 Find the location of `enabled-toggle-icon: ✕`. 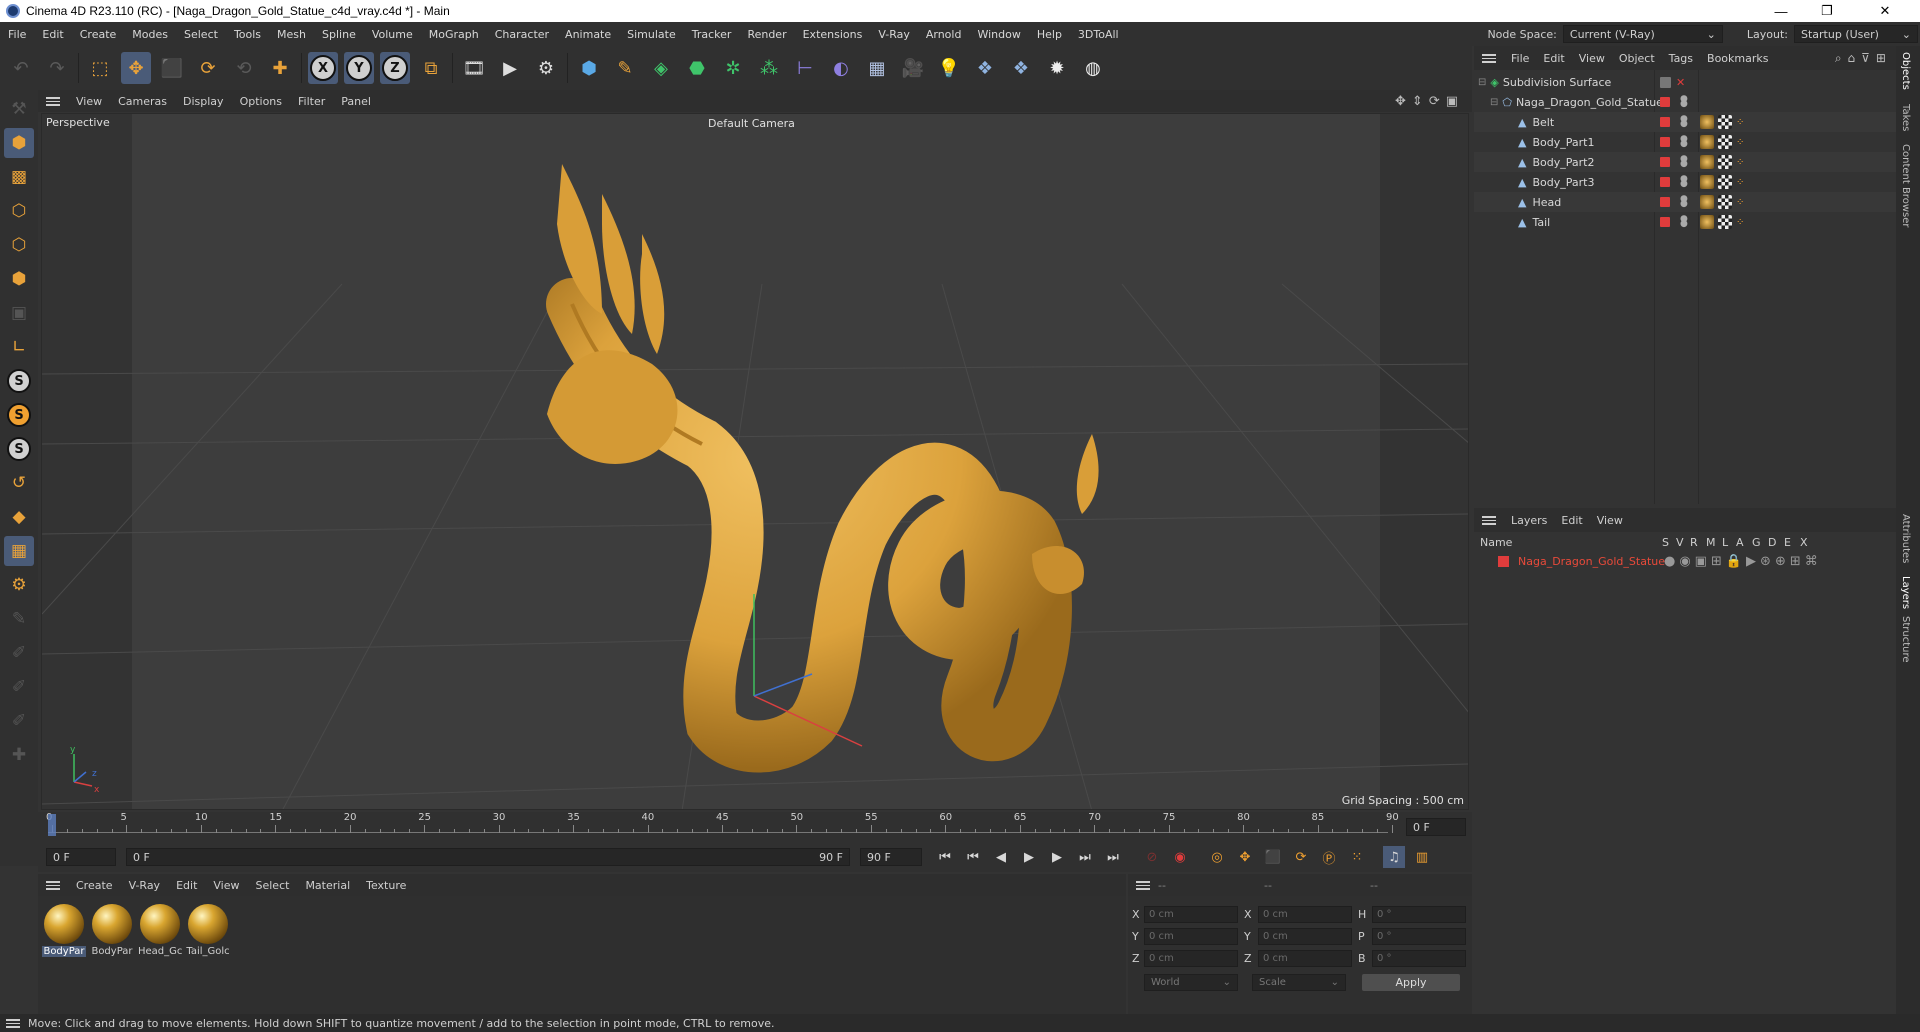

enabled-toggle-icon: ✕ is located at coordinates (1680, 82).